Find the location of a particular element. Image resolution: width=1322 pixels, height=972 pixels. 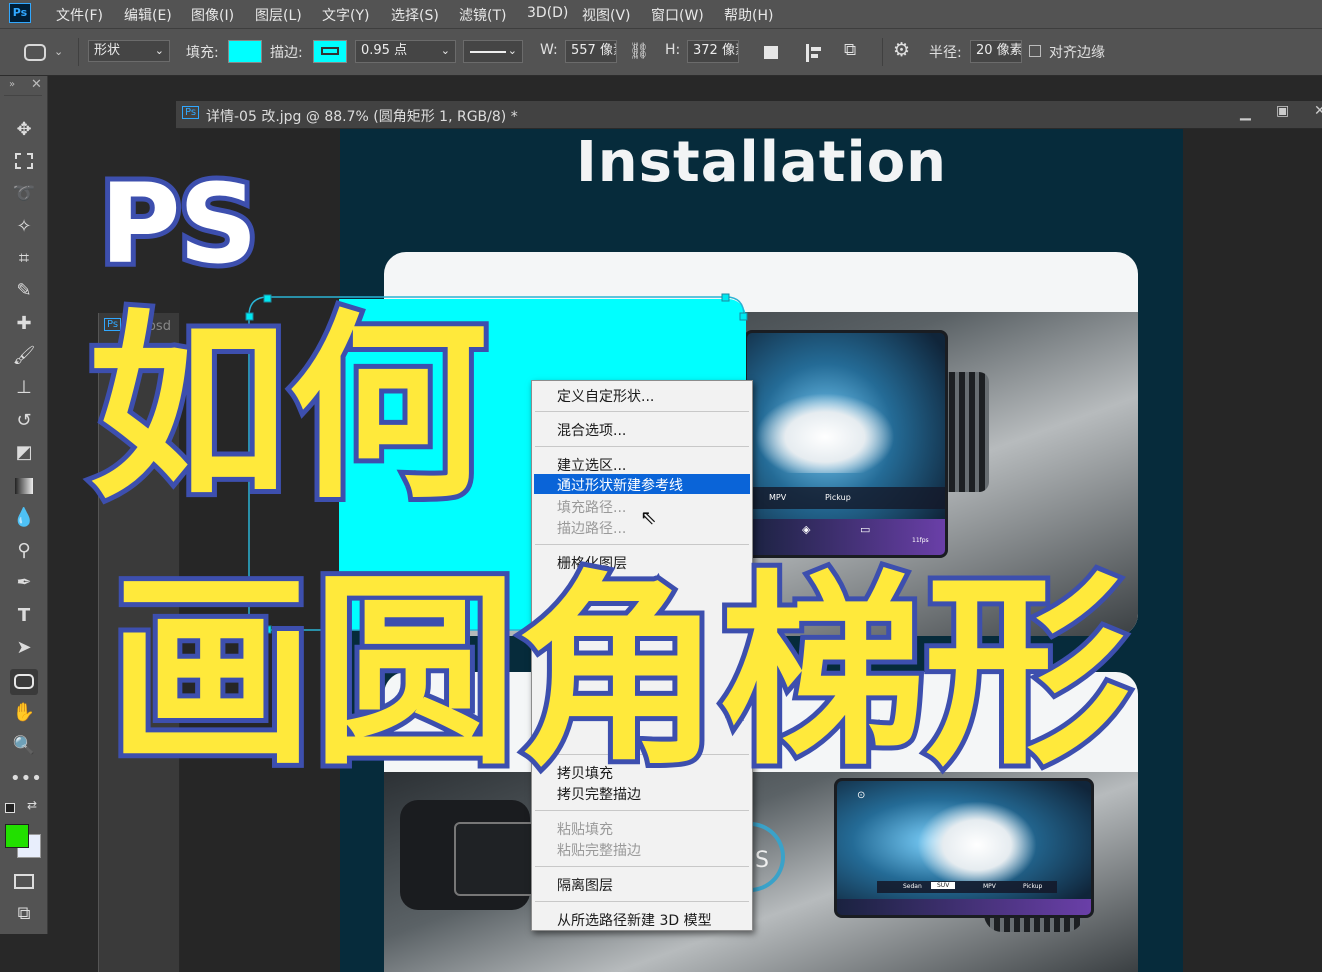

radius-label: 半径: is located at coordinates (945, 53).